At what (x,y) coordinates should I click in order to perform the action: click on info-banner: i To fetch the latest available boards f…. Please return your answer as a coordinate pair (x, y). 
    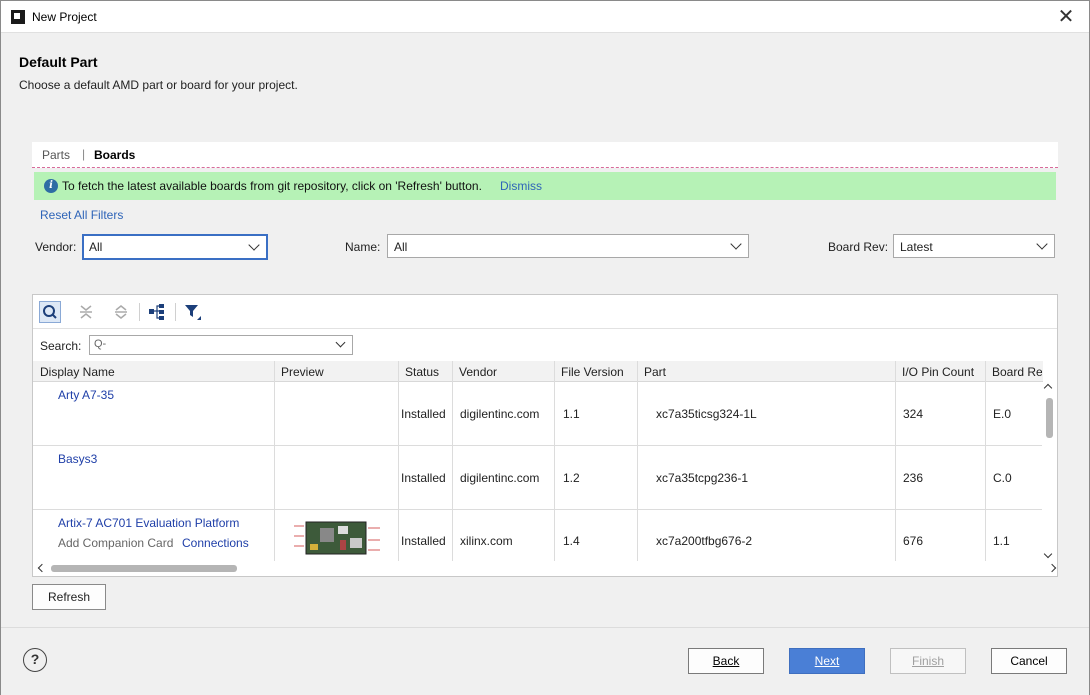
    Looking at the image, I should click on (545, 186).